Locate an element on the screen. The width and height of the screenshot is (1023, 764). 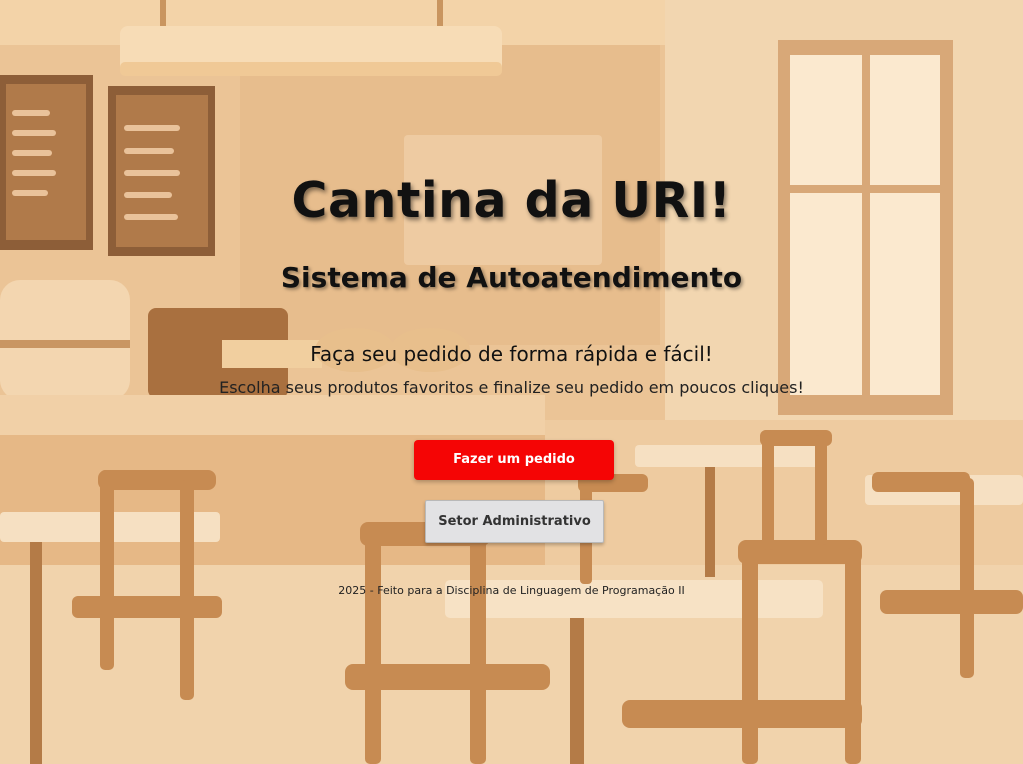
page-title: Cantina da URI! is located at coordinates (511, 200).